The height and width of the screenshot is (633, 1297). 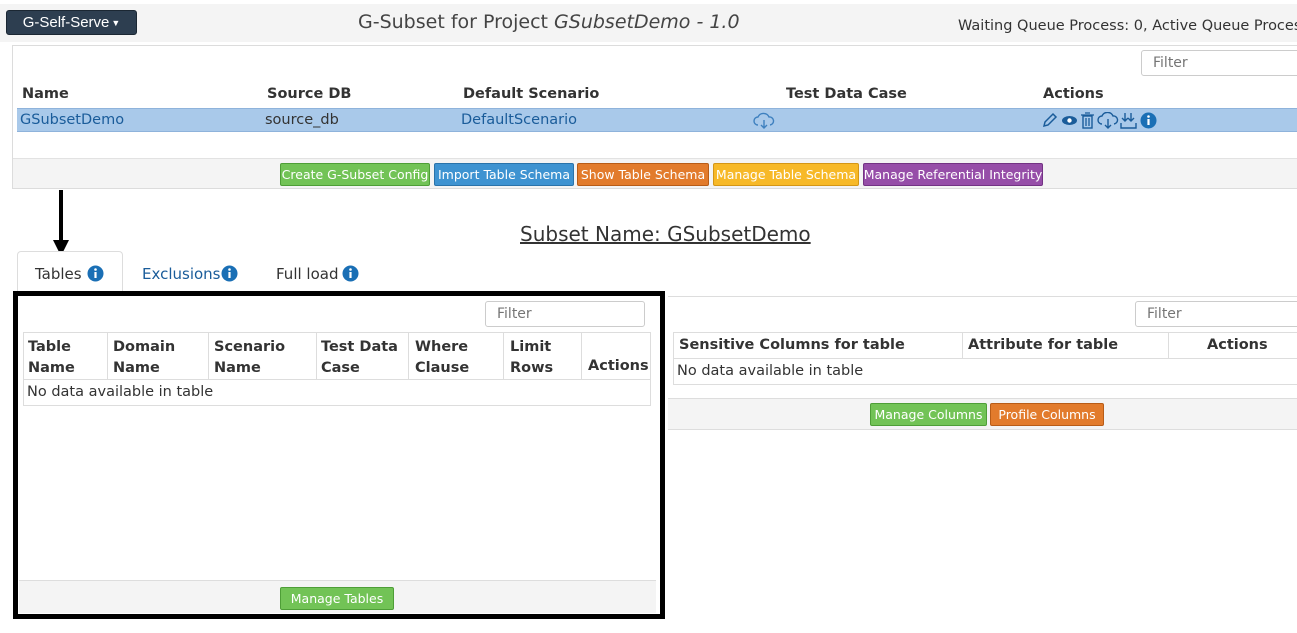 What do you see at coordinates (58, 274) in the screenshot?
I see `tab-tables-label: Tables` at bounding box center [58, 274].